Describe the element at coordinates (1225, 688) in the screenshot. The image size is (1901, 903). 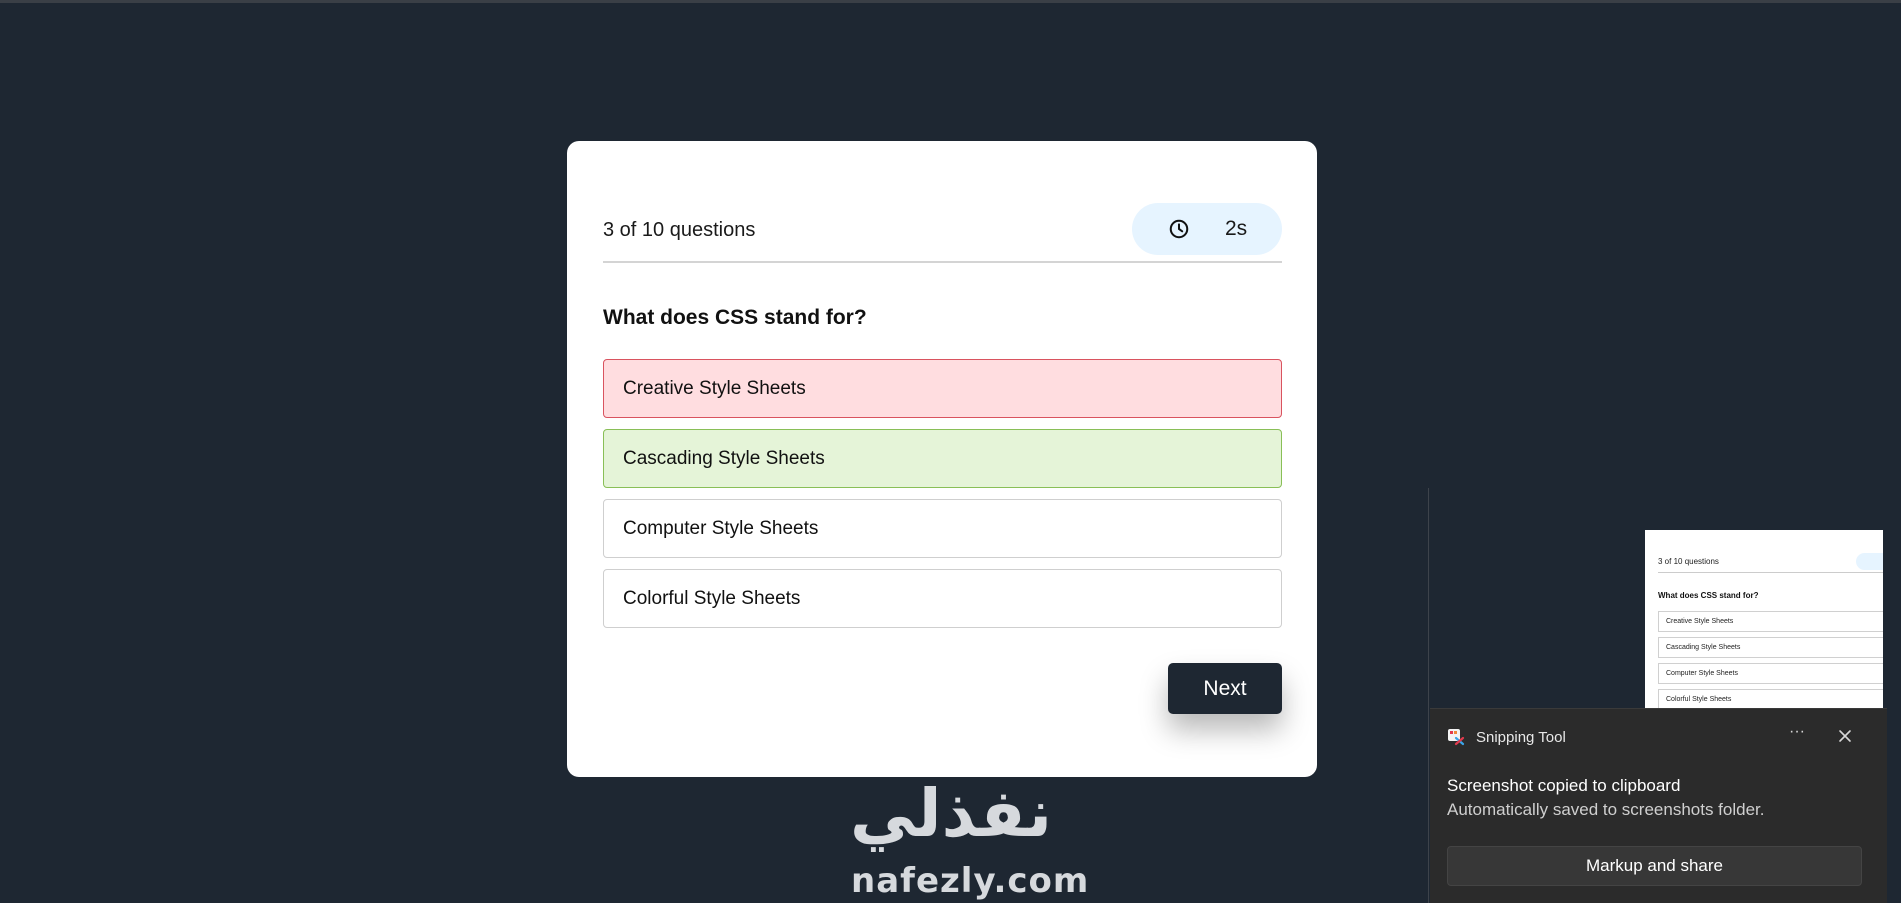
I see `next-button: Next` at that location.